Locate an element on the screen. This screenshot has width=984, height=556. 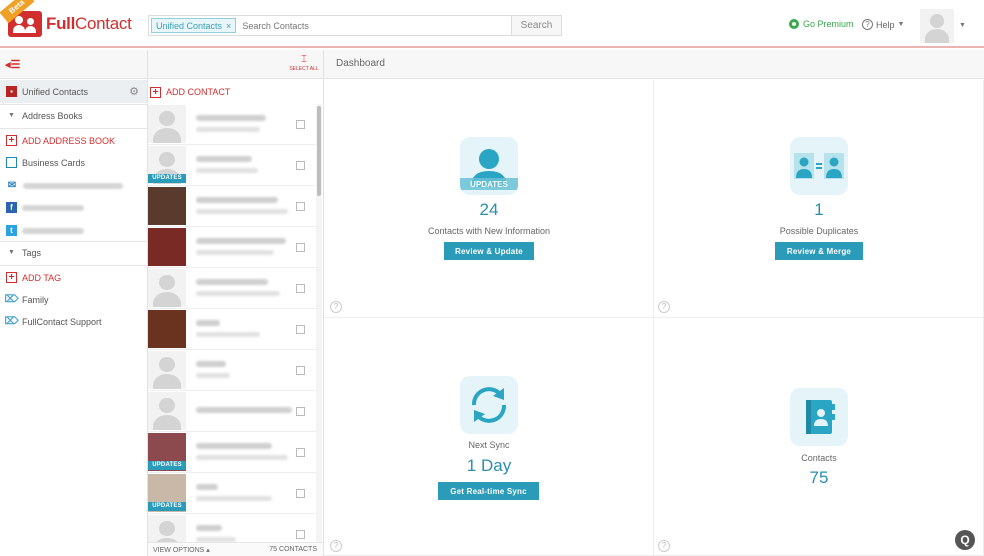
sidebar-item-label: Business Cards is located at coordinates (54, 162).